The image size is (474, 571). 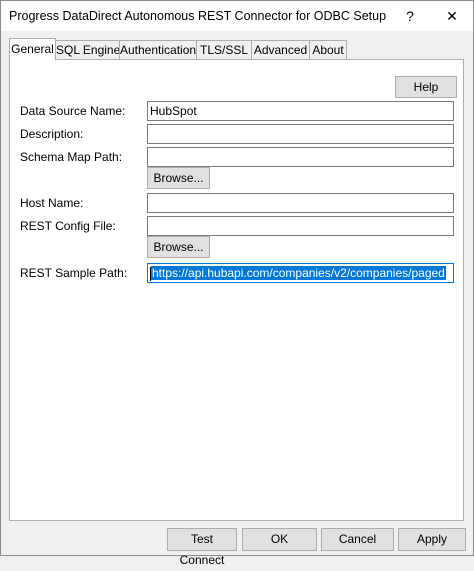 What do you see at coordinates (452, 16) in the screenshot?
I see `close-icon: ✕` at bounding box center [452, 16].